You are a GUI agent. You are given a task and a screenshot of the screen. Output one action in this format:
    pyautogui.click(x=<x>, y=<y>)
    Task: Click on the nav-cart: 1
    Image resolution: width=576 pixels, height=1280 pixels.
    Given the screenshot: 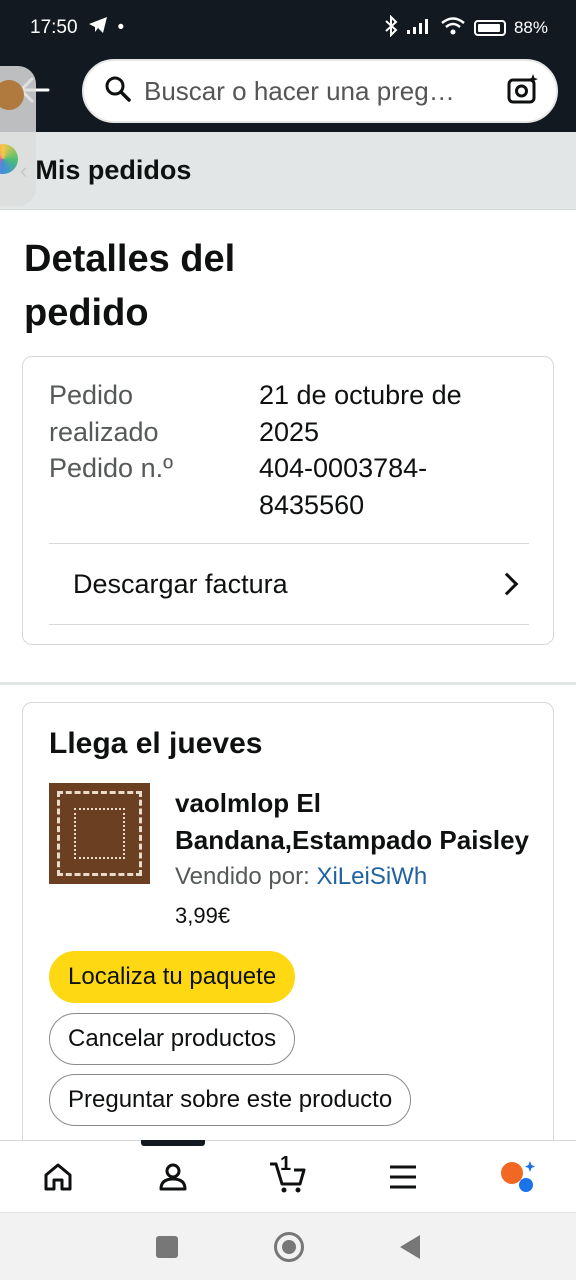 What is the action you would take?
    pyautogui.click(x=288, y=1177)
    